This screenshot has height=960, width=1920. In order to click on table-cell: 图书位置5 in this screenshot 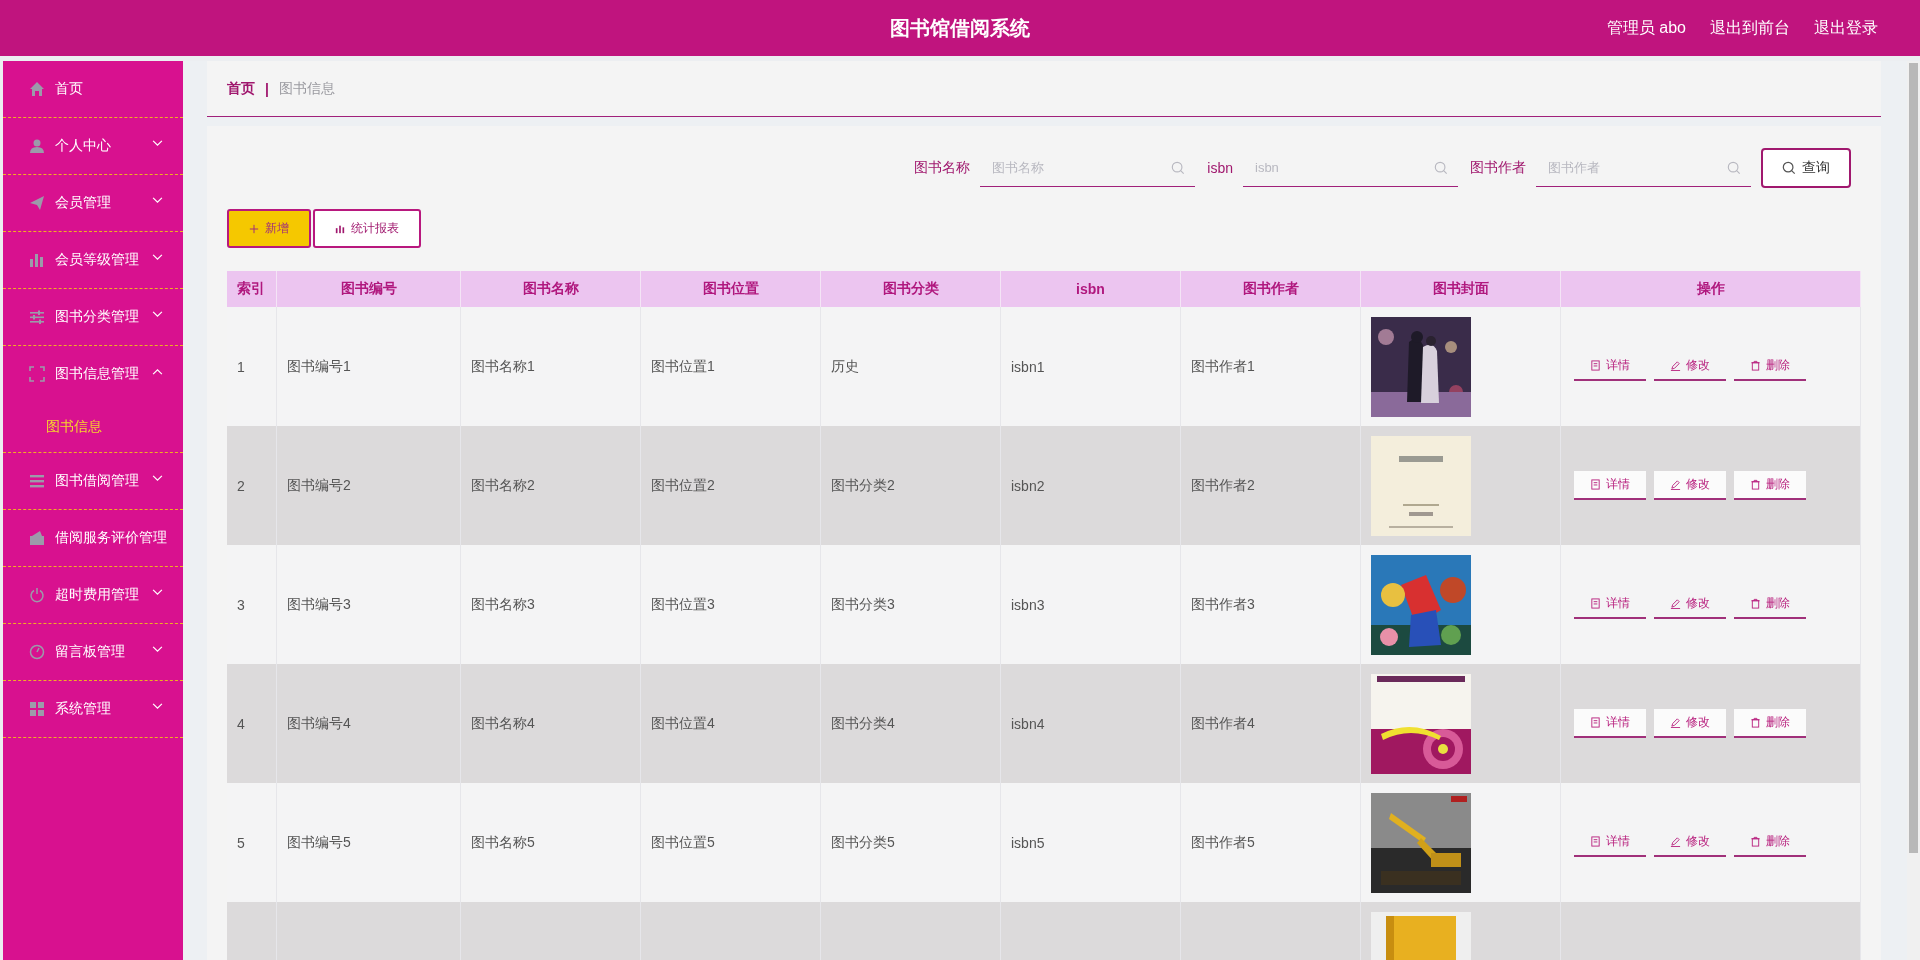, I will do `click(683, 842)`.